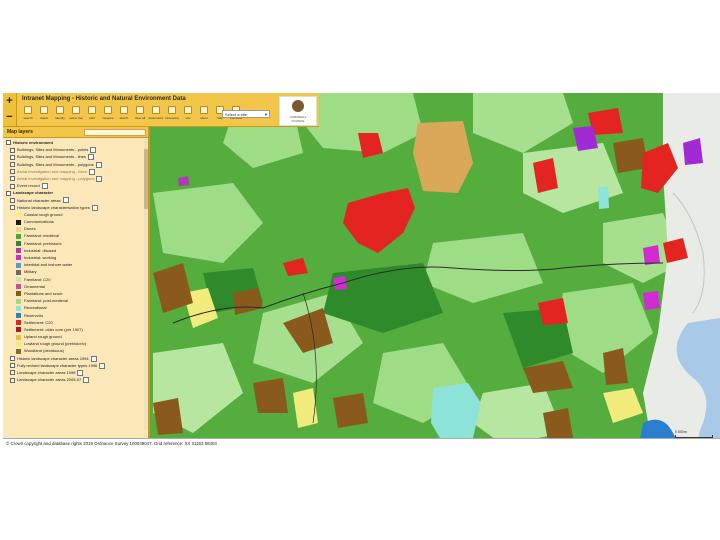 The height and width of the screenshot is (540, 720). What do you see at coordinates (188, 113) in the screenshot?
I see `tool-button-10: info` at bounding box center [188, 113].